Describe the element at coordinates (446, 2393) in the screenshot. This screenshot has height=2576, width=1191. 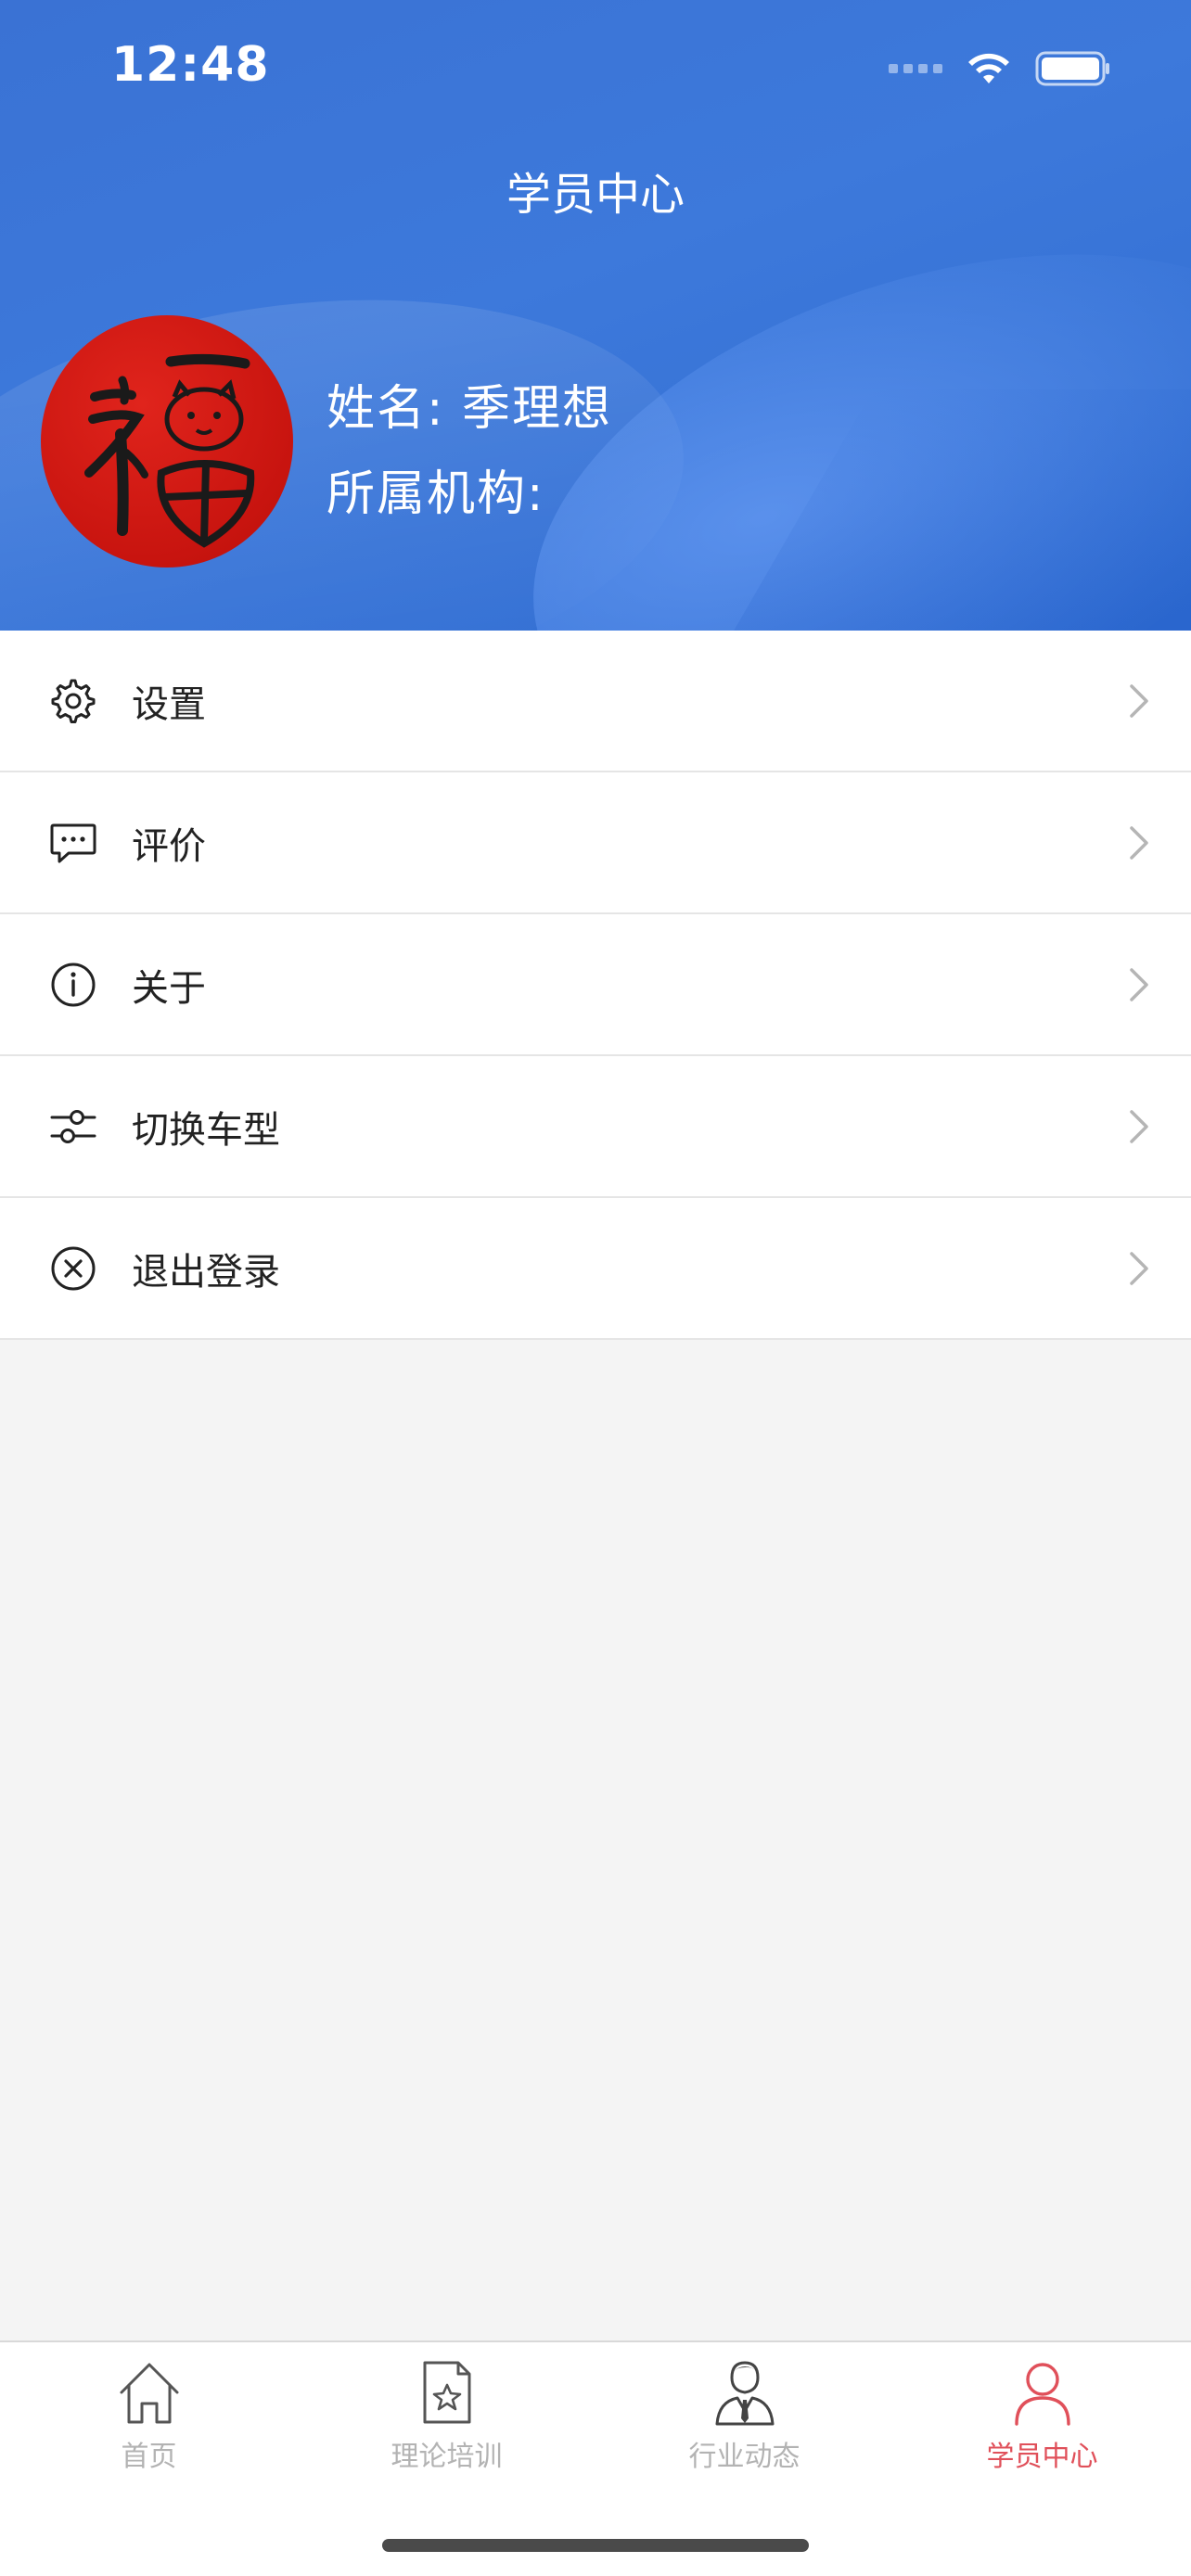
I see `document-star-icon` at that location.